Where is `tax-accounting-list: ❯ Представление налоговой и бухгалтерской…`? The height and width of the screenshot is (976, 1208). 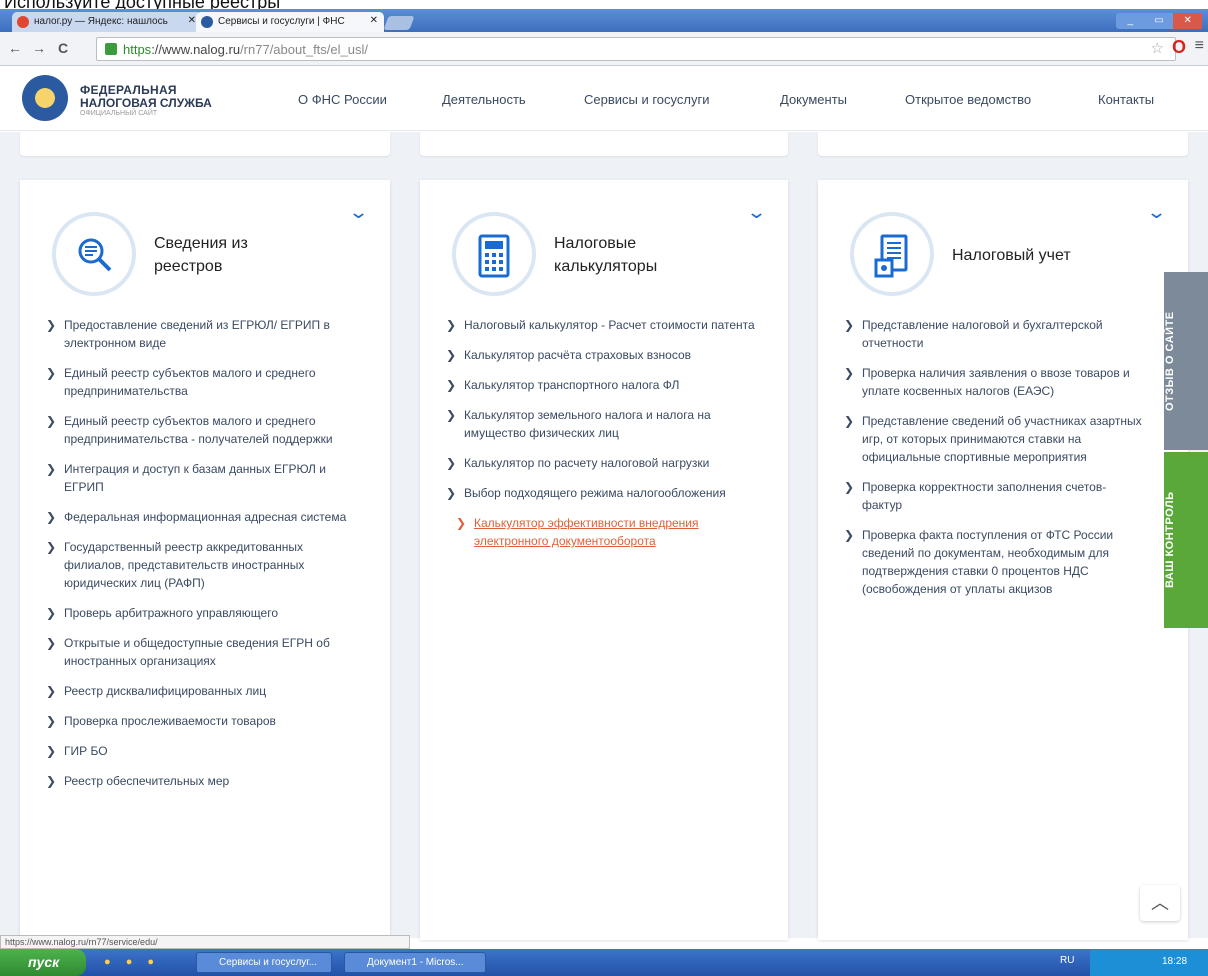 tax-accounting-list: ❯ Представление налоговой и бухгалтерской… is located at coordinates (994, 463).